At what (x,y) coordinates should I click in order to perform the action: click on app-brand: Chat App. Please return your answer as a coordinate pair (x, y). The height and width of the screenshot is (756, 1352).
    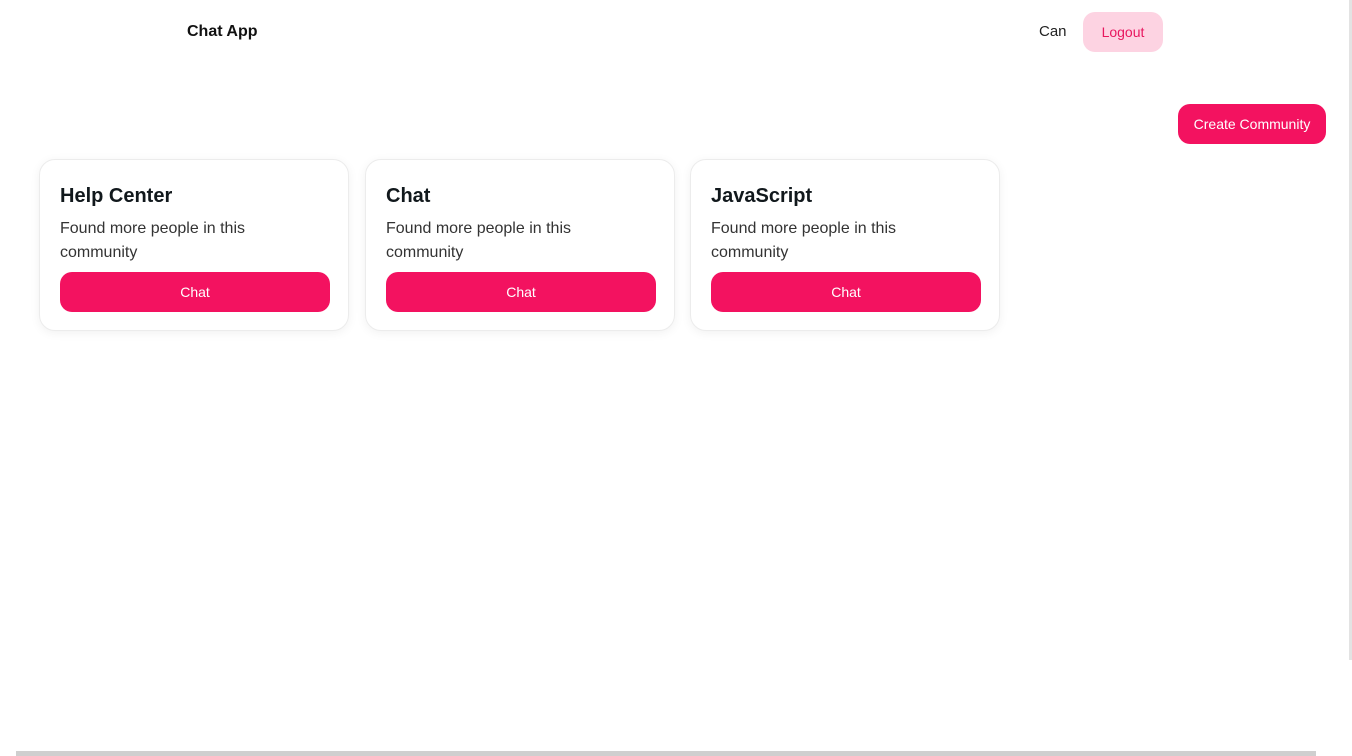
    Looking at the image, I should click on (222, 32).